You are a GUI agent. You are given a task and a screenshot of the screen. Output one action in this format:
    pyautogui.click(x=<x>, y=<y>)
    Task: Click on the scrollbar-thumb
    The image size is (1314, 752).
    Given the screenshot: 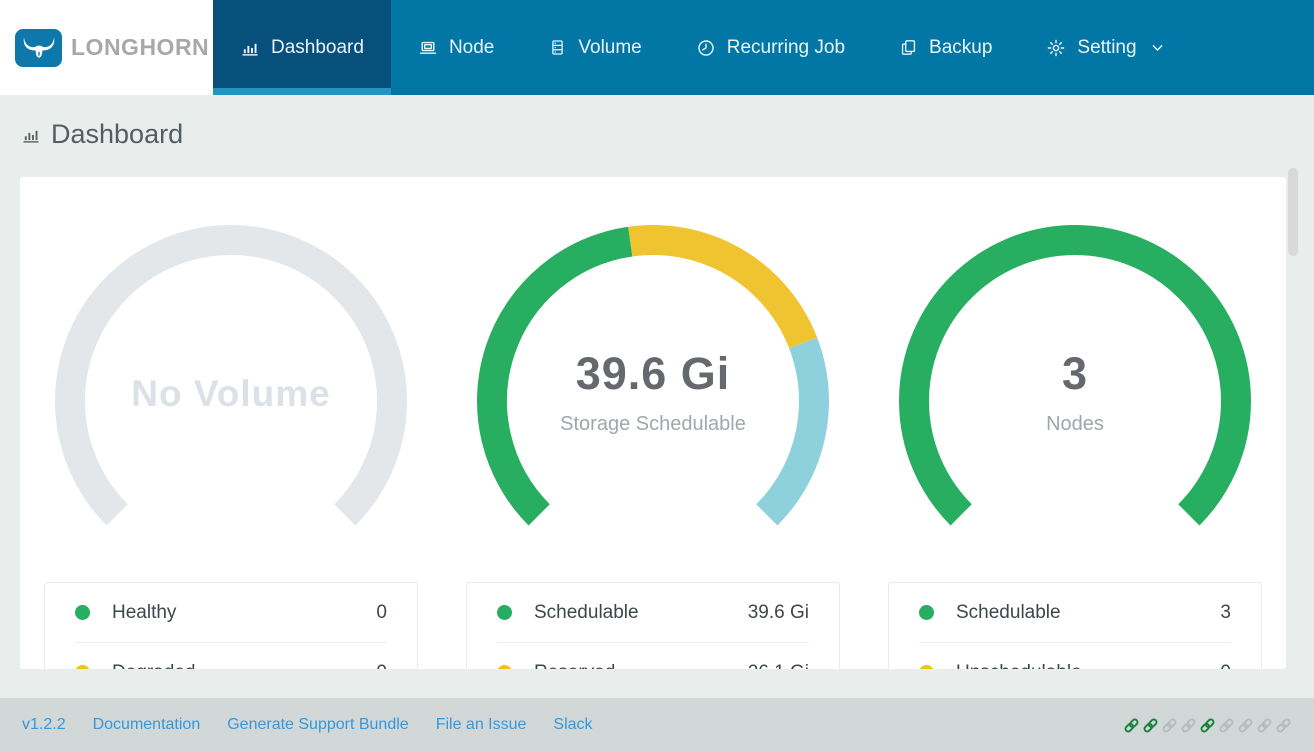 What is the action you would take?
    pyautogui.click(x=1293, y=212)
    